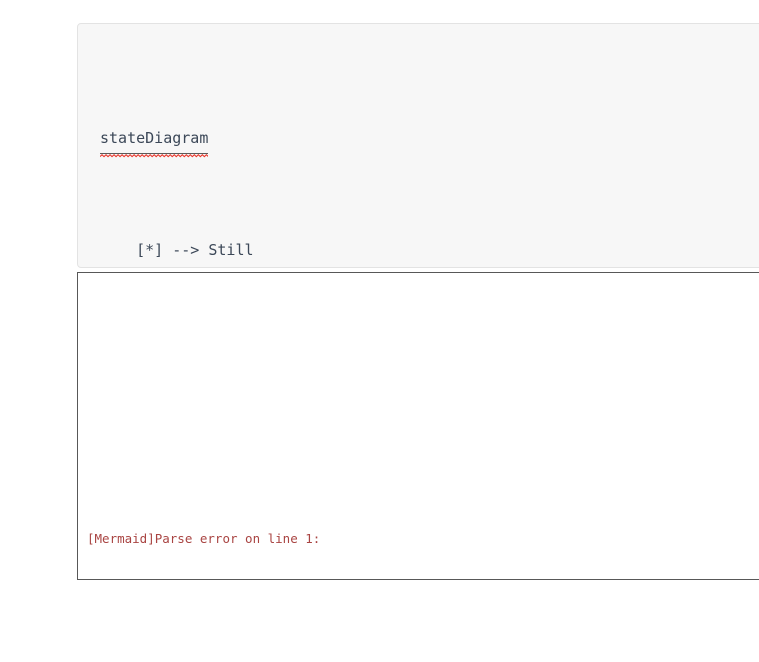  Describe the element at coordinates (204, 538) in the screenshot. I see `error-heading: [Mermaid]Parse error on line 1:` at that location.